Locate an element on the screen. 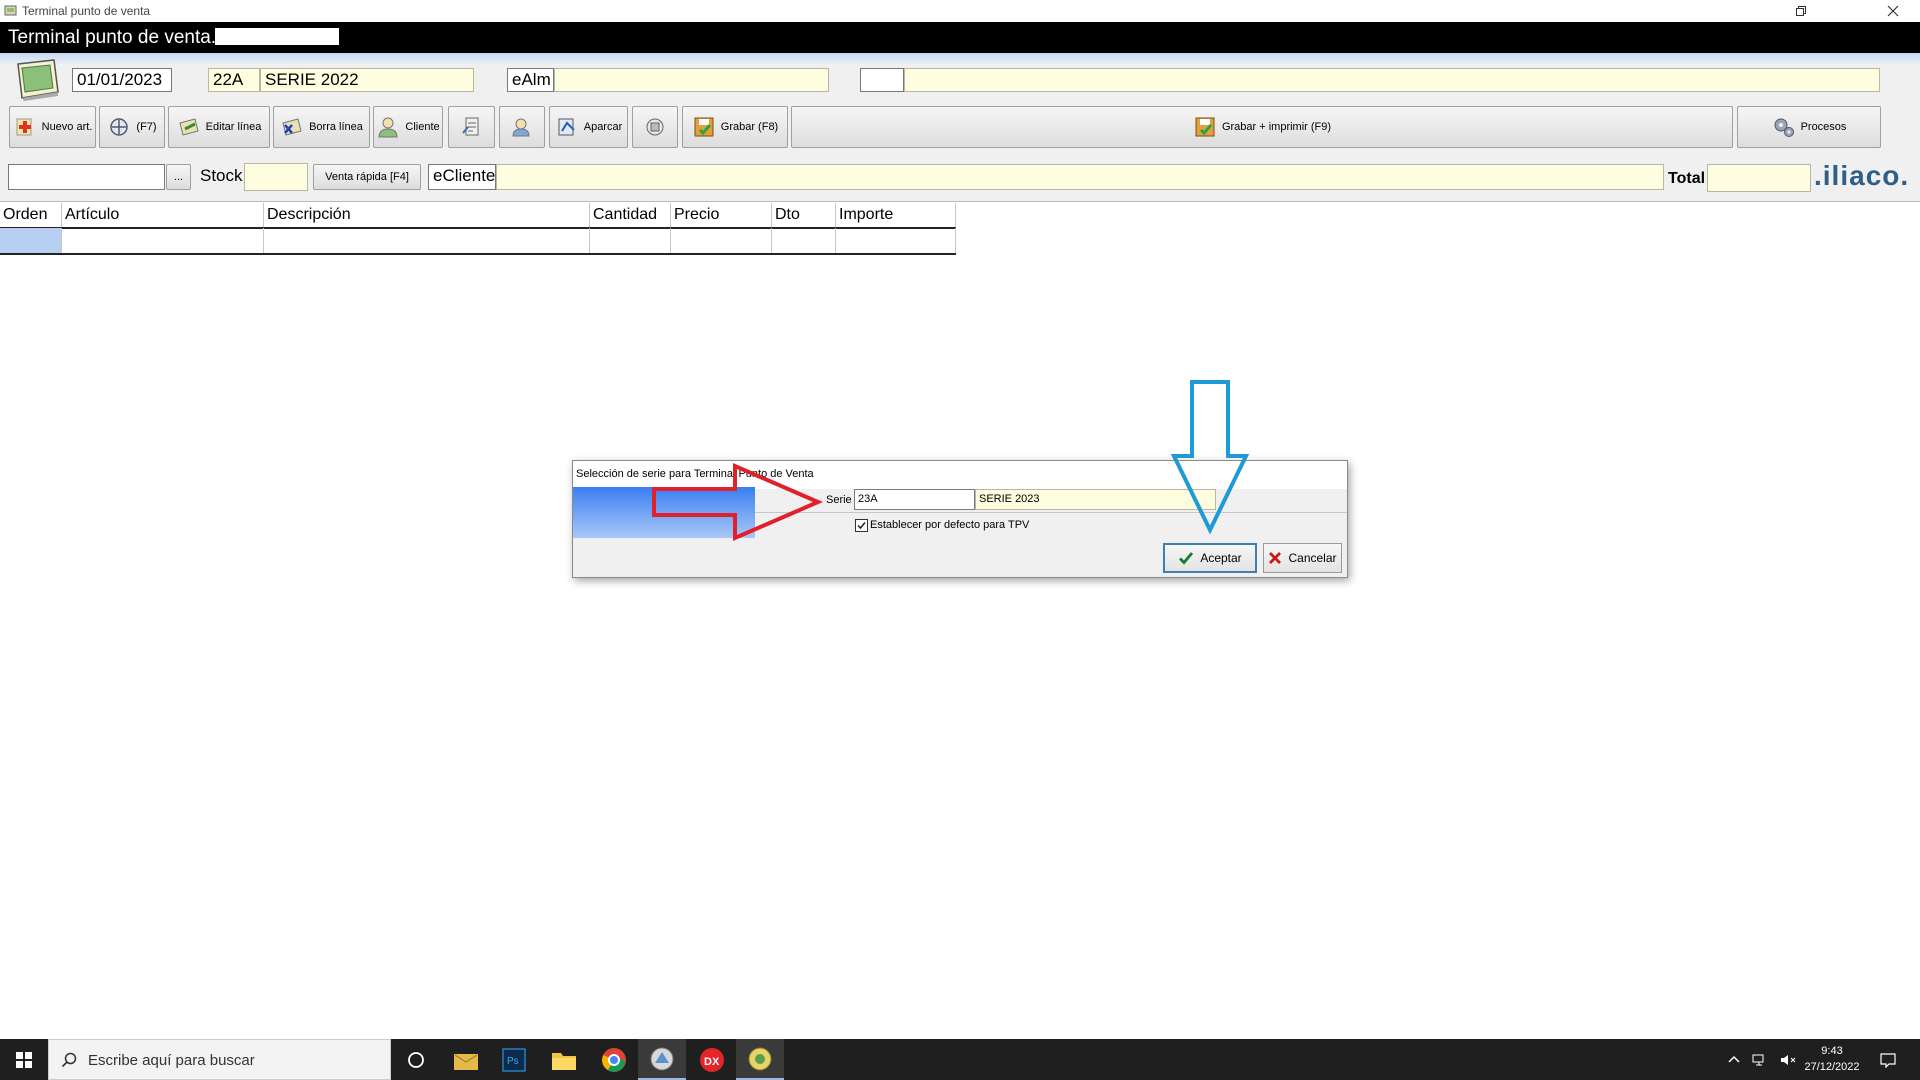  column-articulo: Artículo is located at coordinates (163, 215).